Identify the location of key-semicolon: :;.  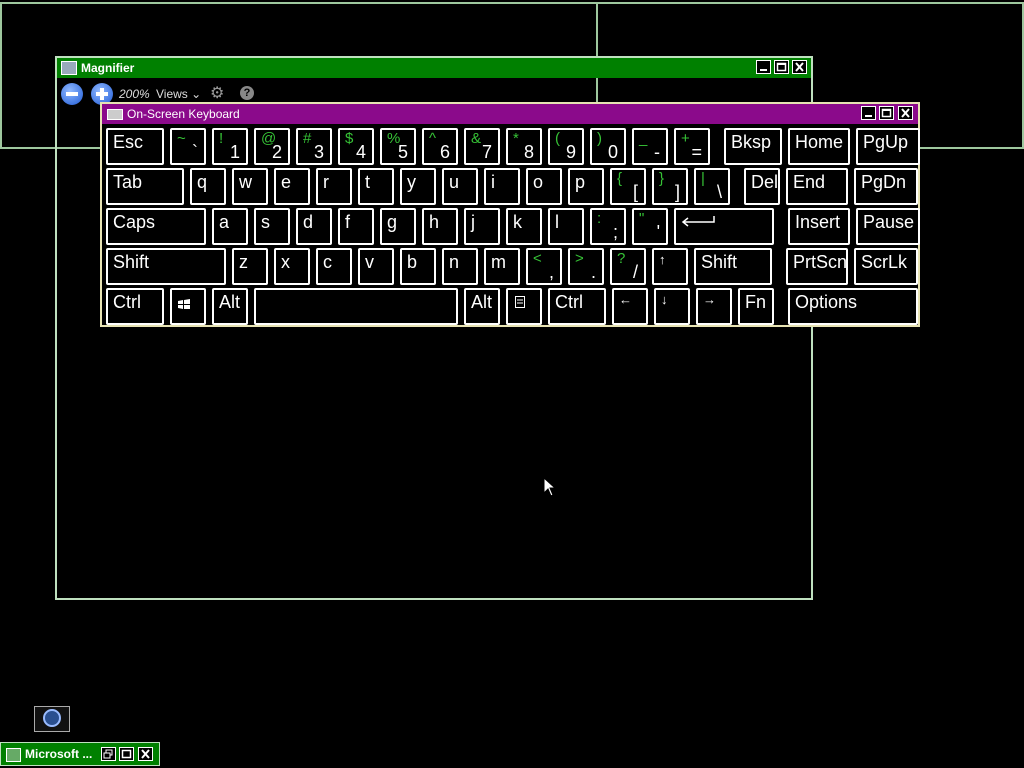
(608, 226).